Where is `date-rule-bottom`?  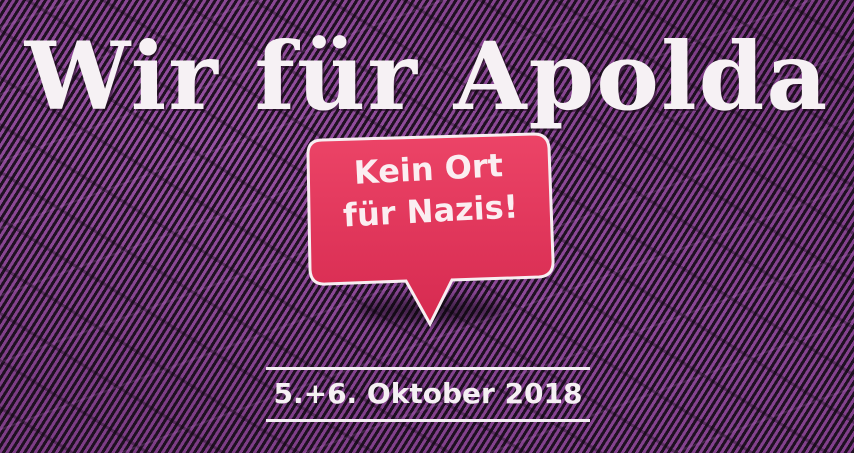 date-rule-bottom is located at coordinates (428, 420).